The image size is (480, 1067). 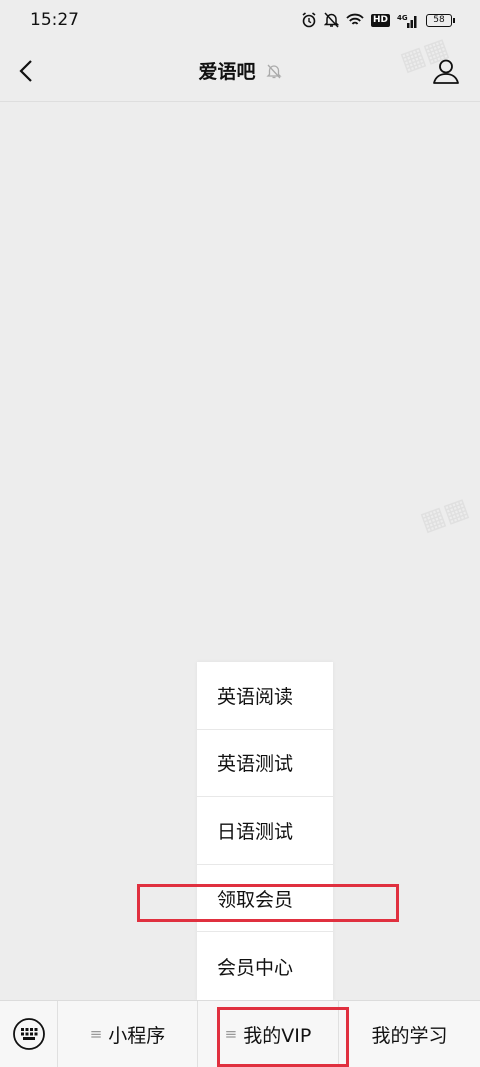 What do you see at coordinates (96, 1034) in the screenshot?
I see `submenu-icon: ≡` at bounding box center [96, 1034].